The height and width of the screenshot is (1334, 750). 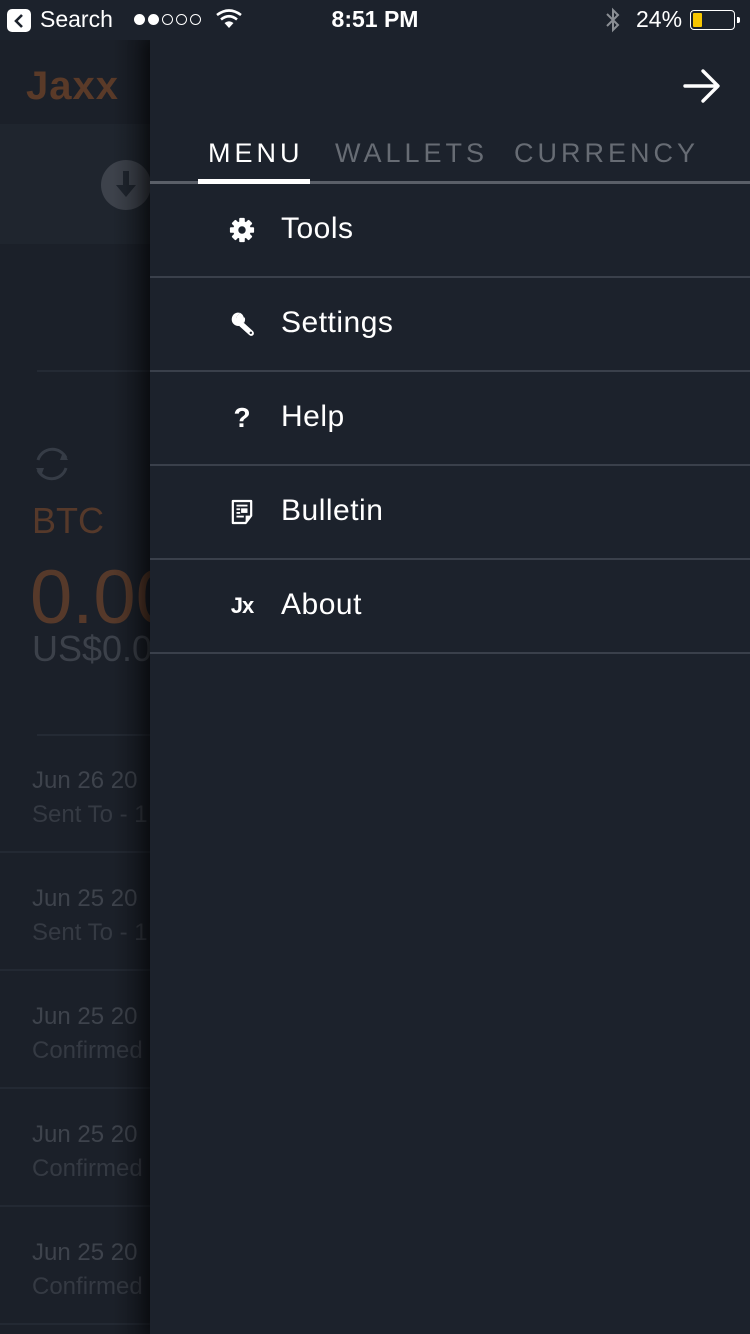 I want to click on receive-button, so click(x=125, y=185).